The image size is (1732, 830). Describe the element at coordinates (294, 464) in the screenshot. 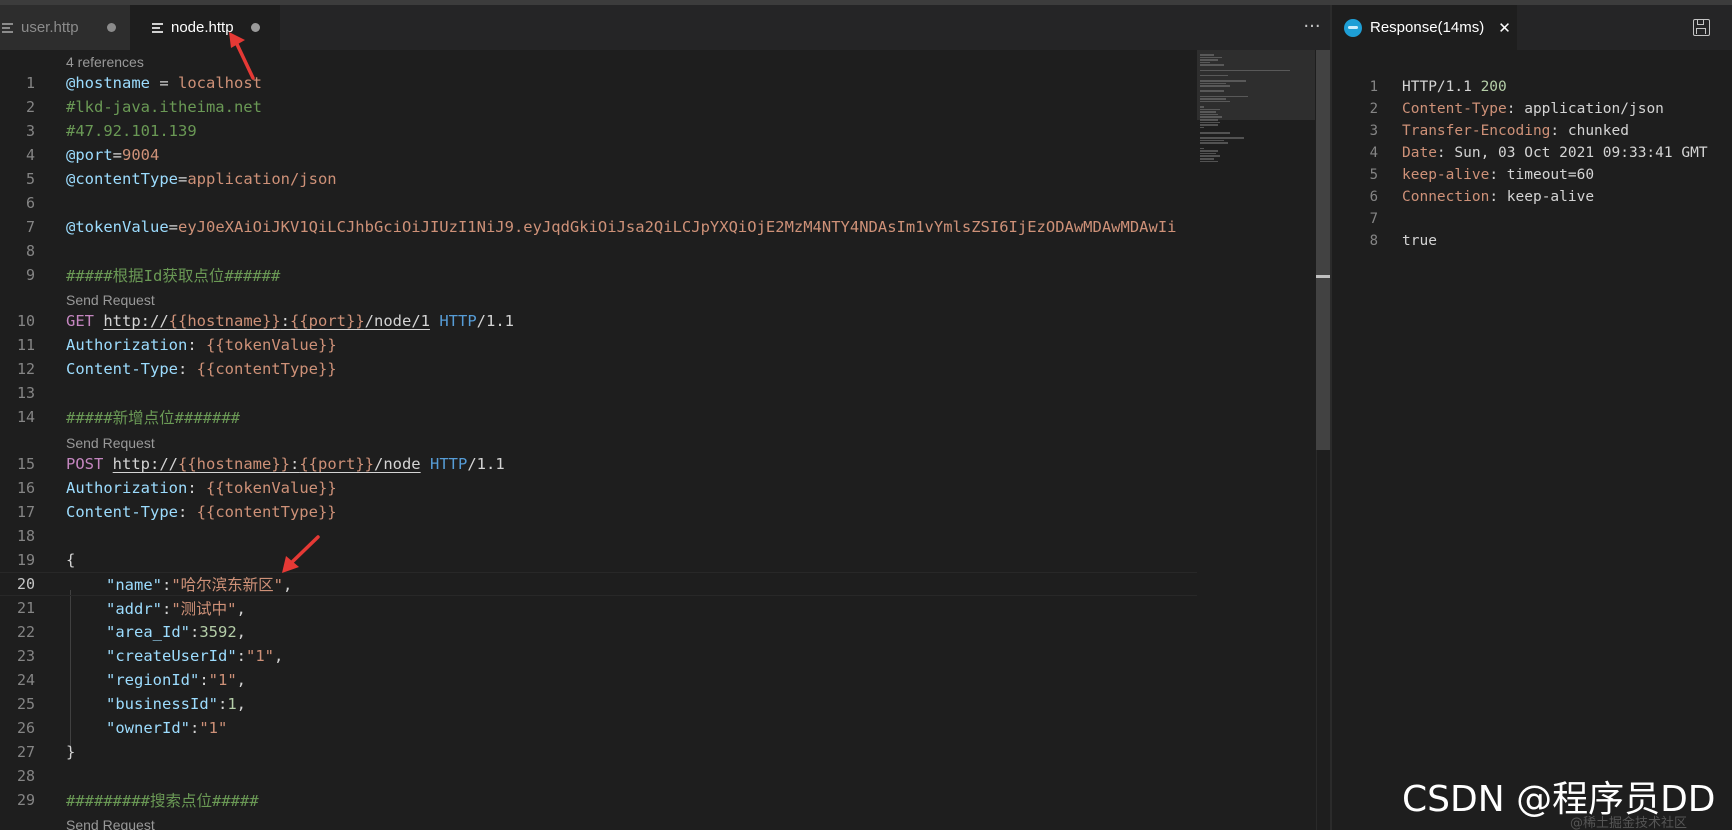

I see `url-part: :` at that location.